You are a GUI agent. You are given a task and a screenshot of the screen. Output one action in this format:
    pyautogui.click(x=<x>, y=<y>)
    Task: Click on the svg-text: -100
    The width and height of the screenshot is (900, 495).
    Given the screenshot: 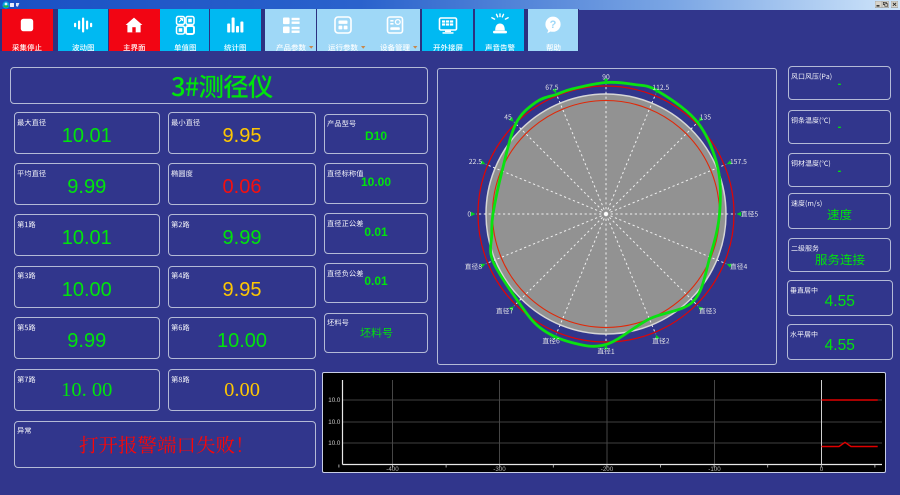 What is the action you would take?
    pyautogui.click(x=714, y=468)
    